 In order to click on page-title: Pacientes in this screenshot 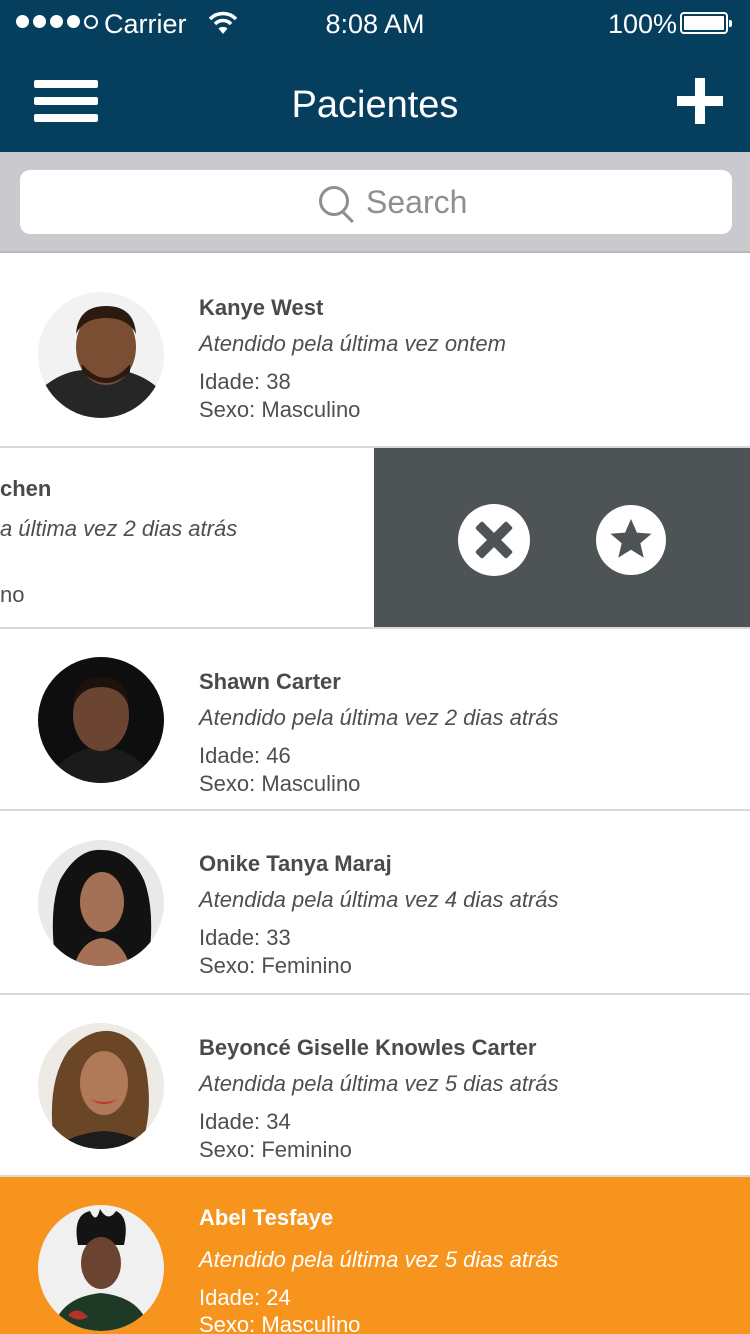, I will do `click(375, 105)`.